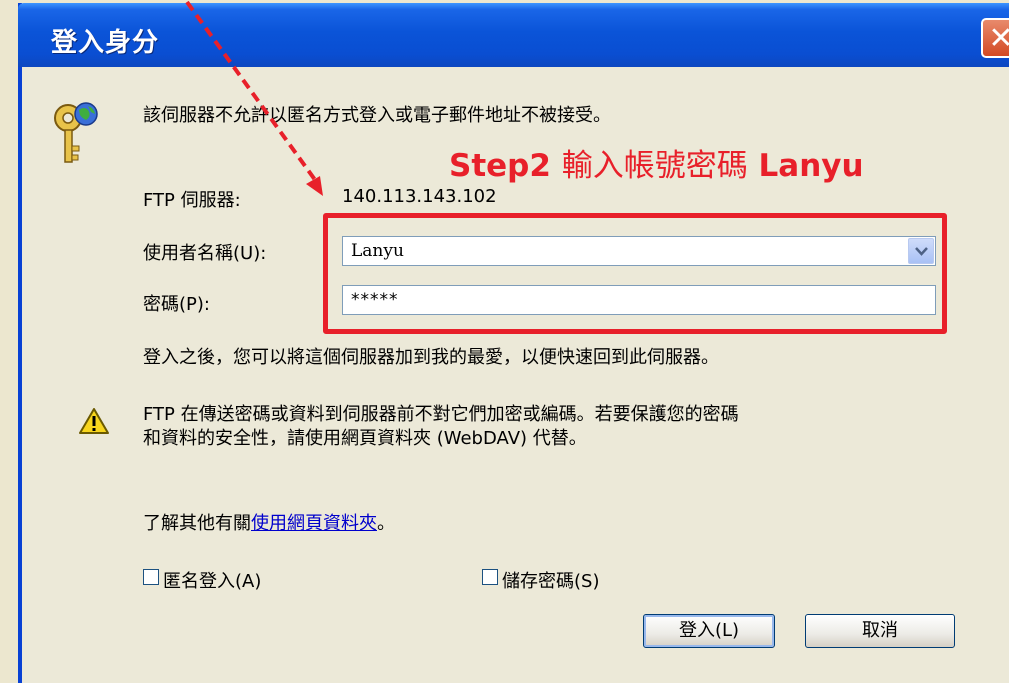  Describe the element at coordinates (105, 43) in the screenshot. I see `window-title: 登入身分` at that location.